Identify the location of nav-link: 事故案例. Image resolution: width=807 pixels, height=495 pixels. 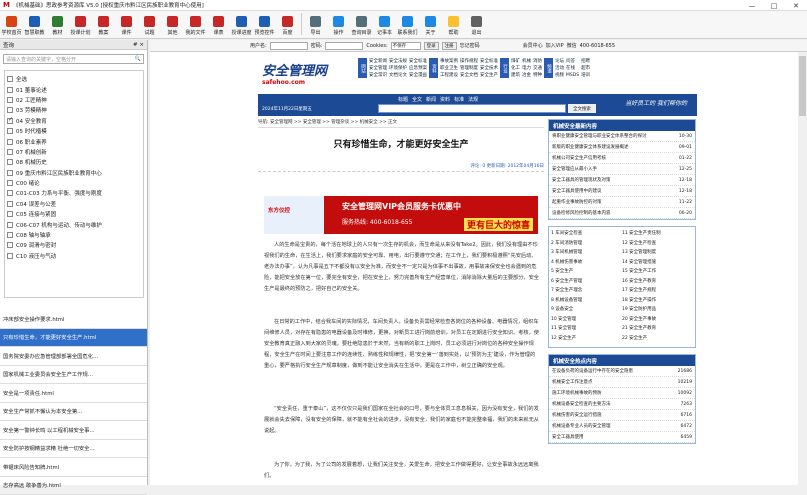
(449, 61).